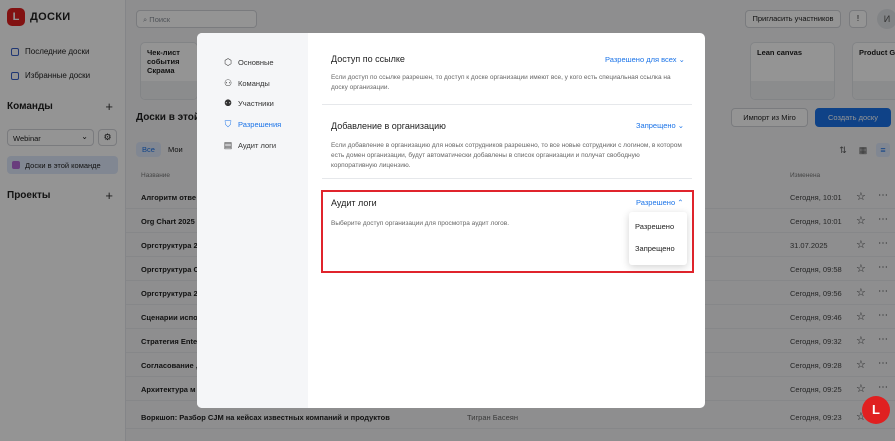 This screenshot has width=895, height=441. Describe the element at coordinates (260, 124) in the screenshot. I see `nav-item-label: Разрешения` at that location.